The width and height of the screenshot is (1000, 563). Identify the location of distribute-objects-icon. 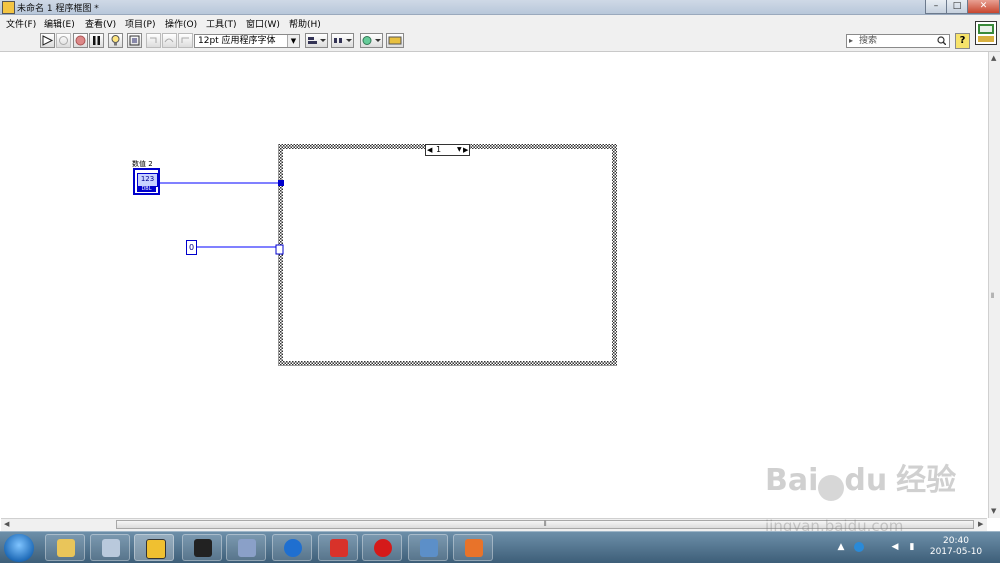
(342, 40).